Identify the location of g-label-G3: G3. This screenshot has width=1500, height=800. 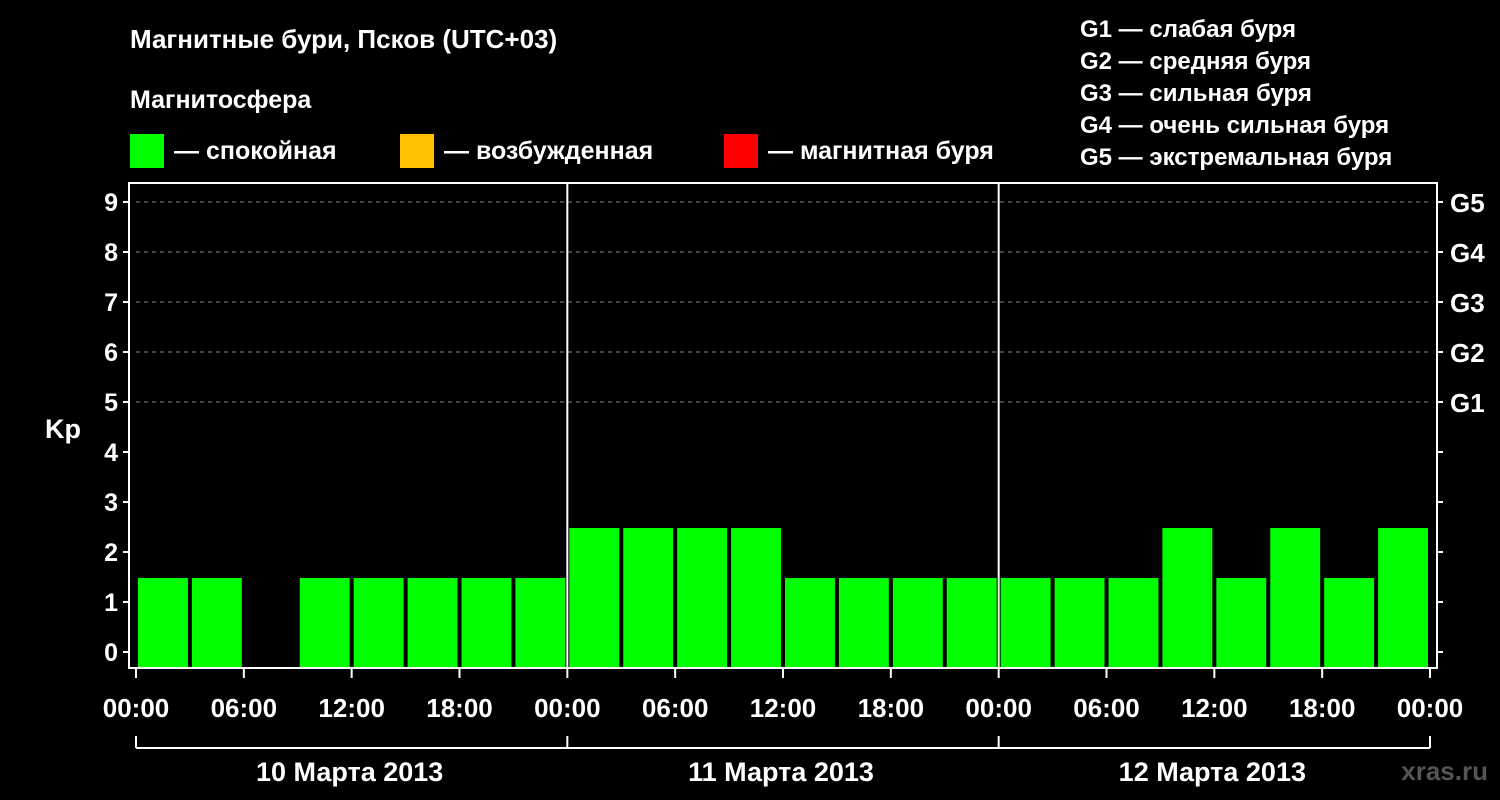
(1467, 303).